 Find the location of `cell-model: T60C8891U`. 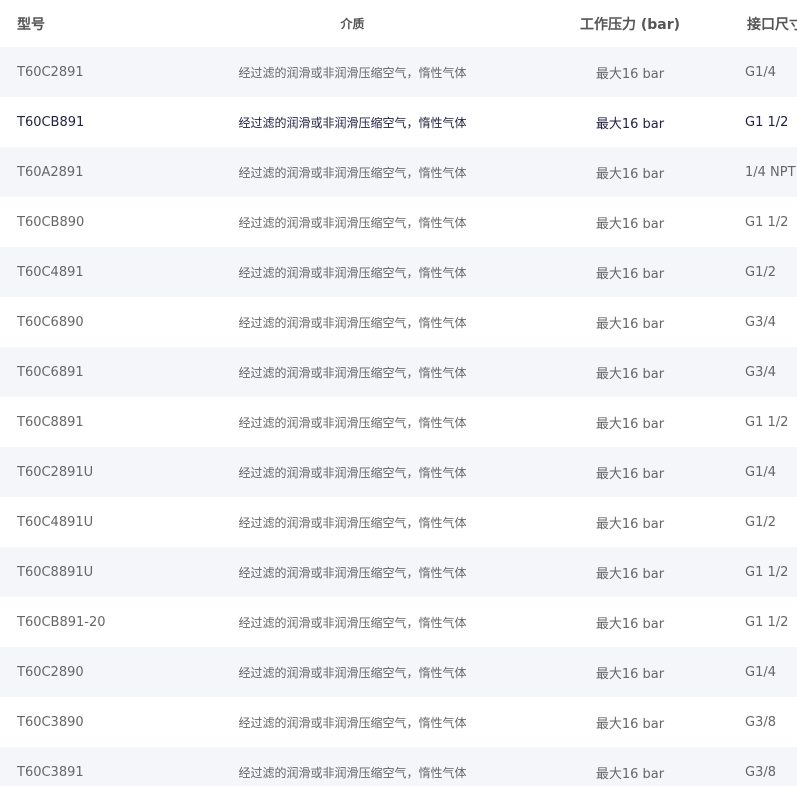

cell-model: T60C8891U is located at coordinates (70, 572).